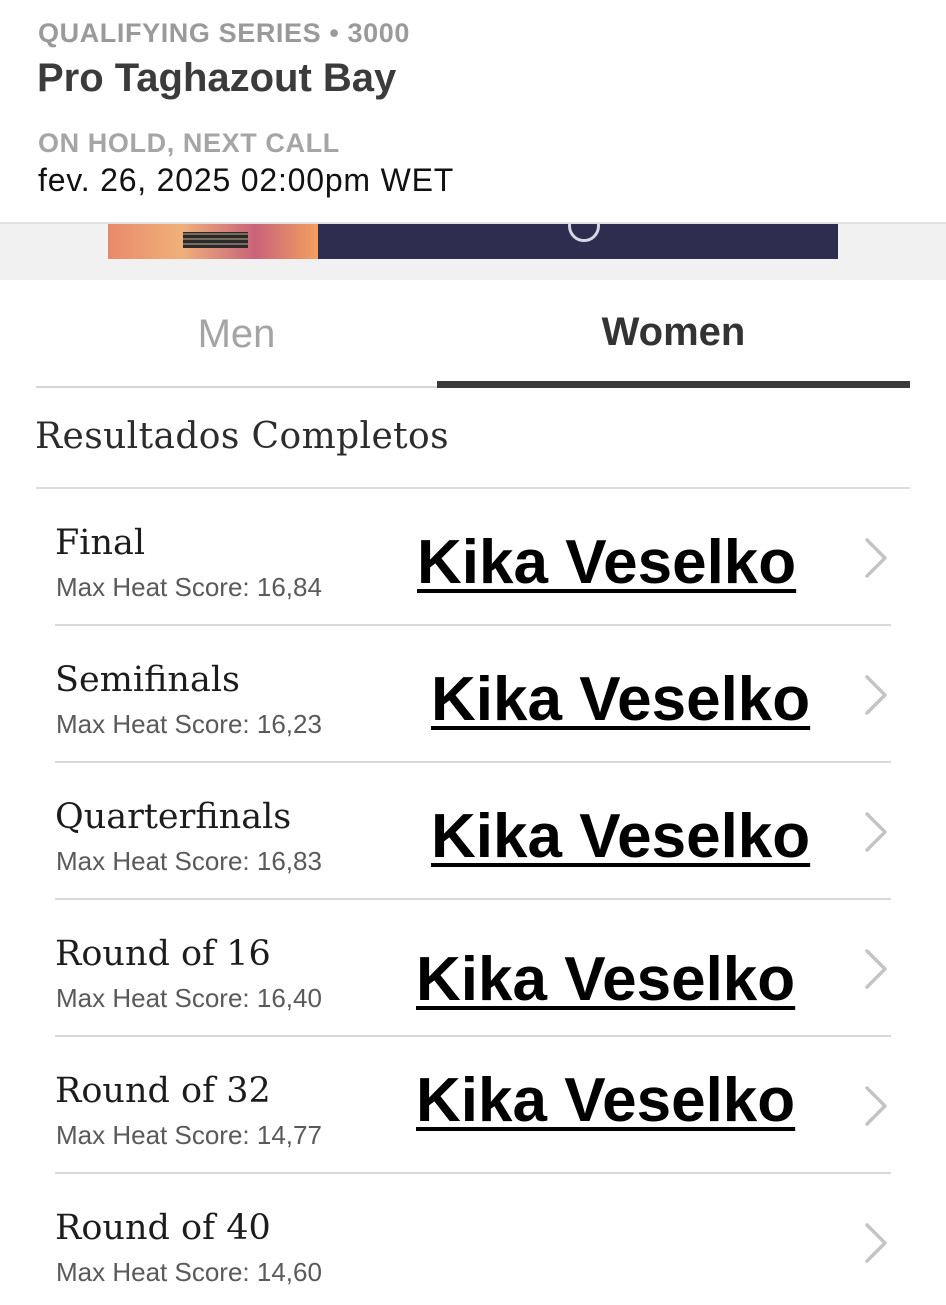 Image resolution: width=946 pixels, height=1305 pixels. What do you see at coordinates (189, 861) in the screenshot?
I see `round-max-heat-score: Max Heat Score: 16,83` at bounding box center [189, 861].